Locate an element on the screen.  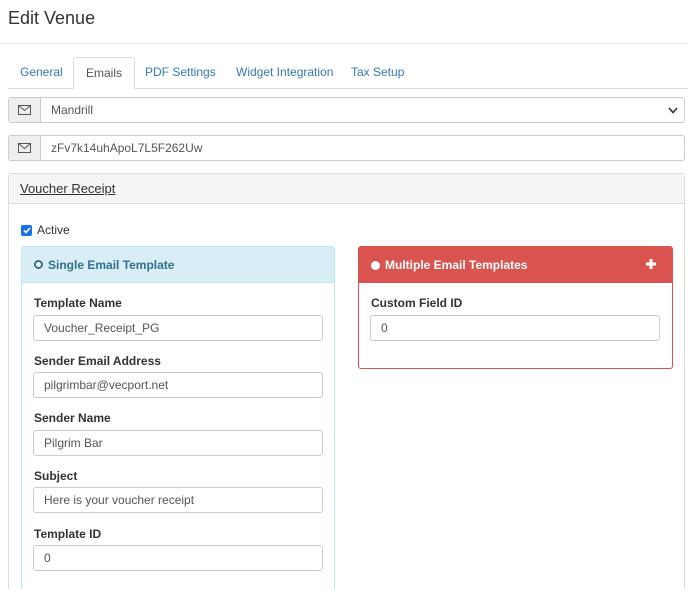
tab-tax-setup: Tax Setup is located at coordinates (377, 73).